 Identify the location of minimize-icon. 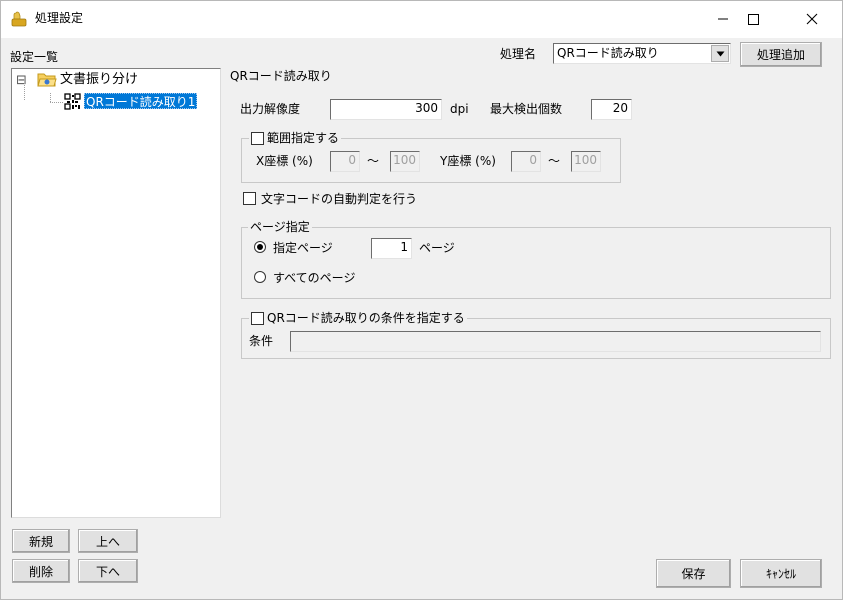
(723, 19).